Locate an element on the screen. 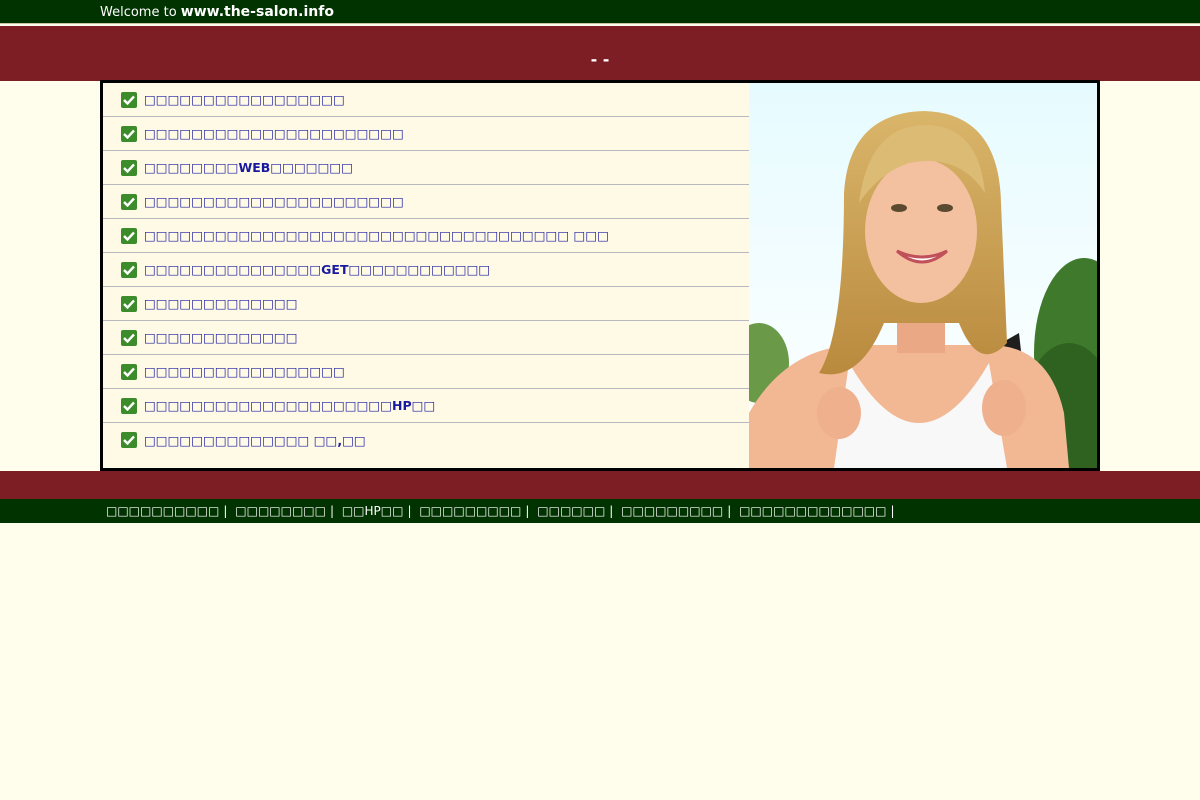 This screenshot has width=1200, height=800. welcome-message: Welcome to www.the-salon.info is located at coordinates (217, 12).